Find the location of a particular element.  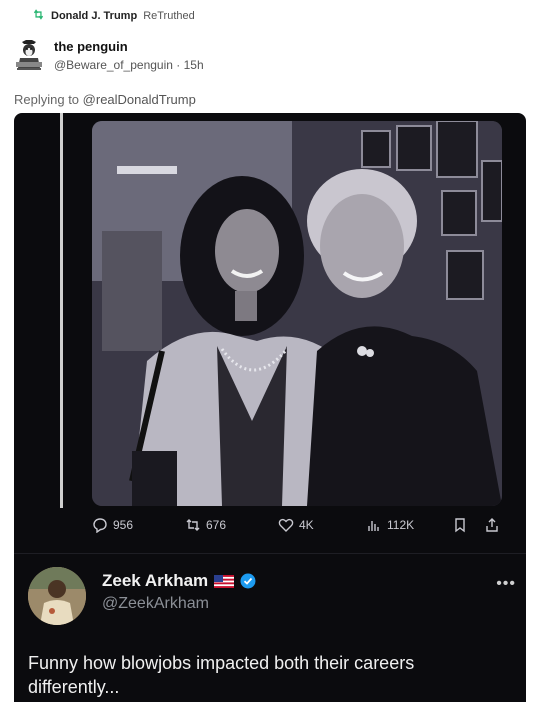

retruth-banner: Donald J. Trump ReTruthed is located at coordinates (113, 16).